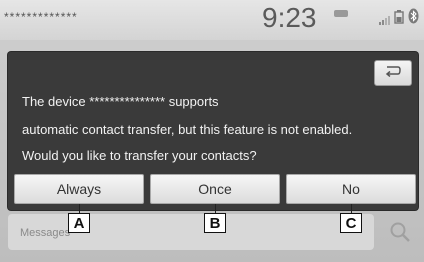 Image resolution: width=424 pixels, height=262 pixels. I want to click on callout-label-c: C, so click(351, 223).